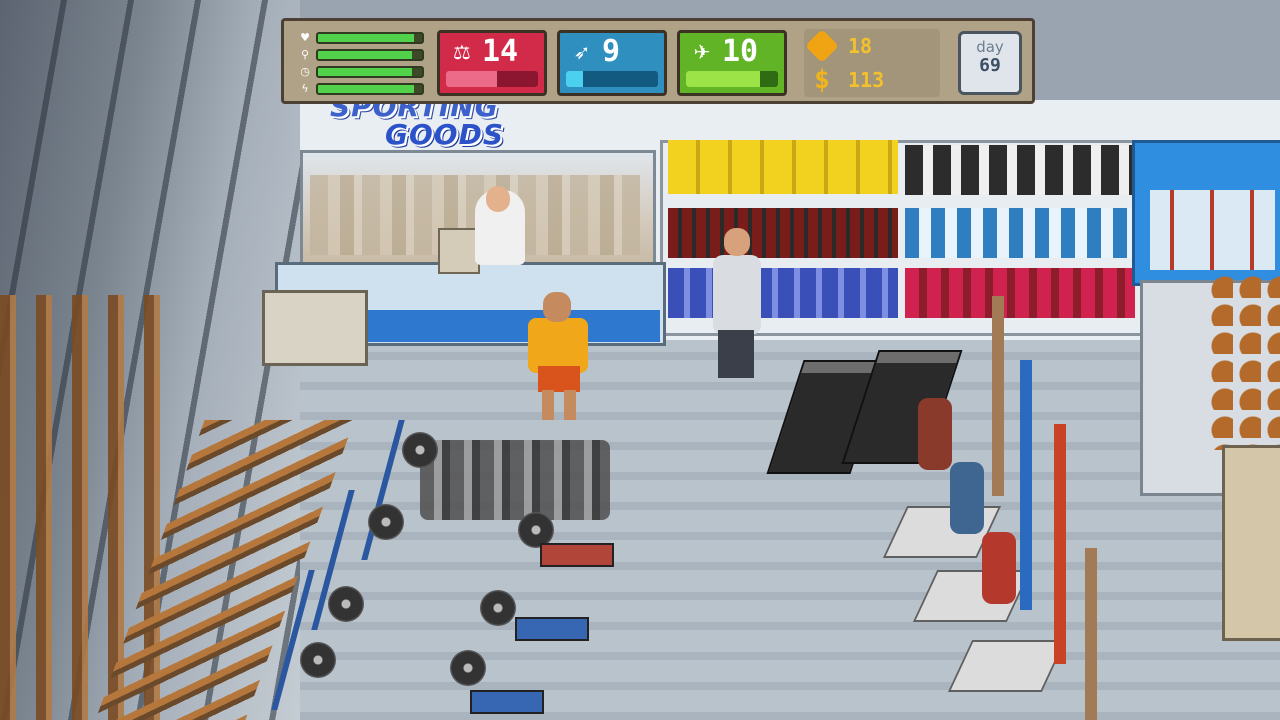 This screenshot has width=1280, height=720. I want to click on tokens-row: 18, so click(872, 46).